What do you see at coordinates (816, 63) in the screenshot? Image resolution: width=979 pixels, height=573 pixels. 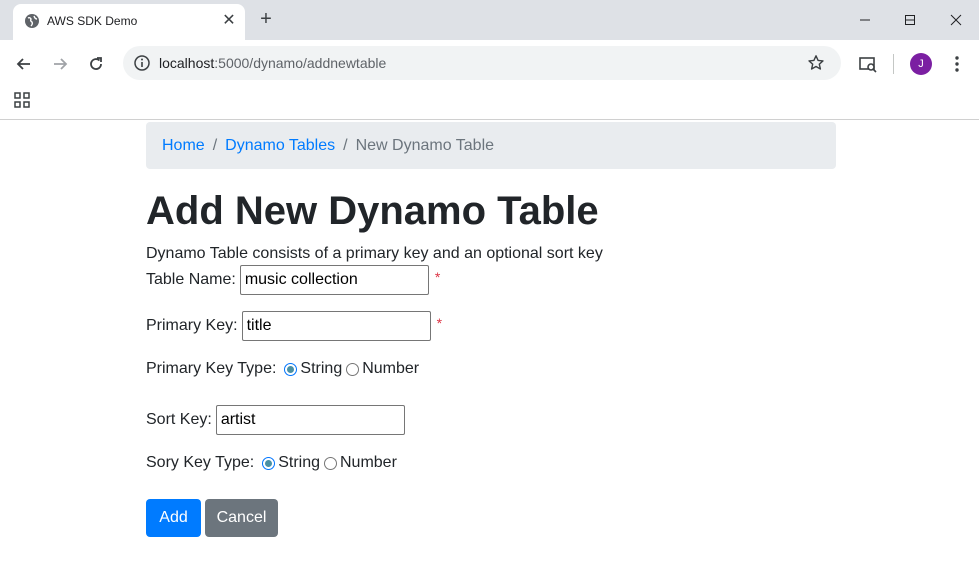 I see `bookmark-star-icon` at bounding box center [816, 63].